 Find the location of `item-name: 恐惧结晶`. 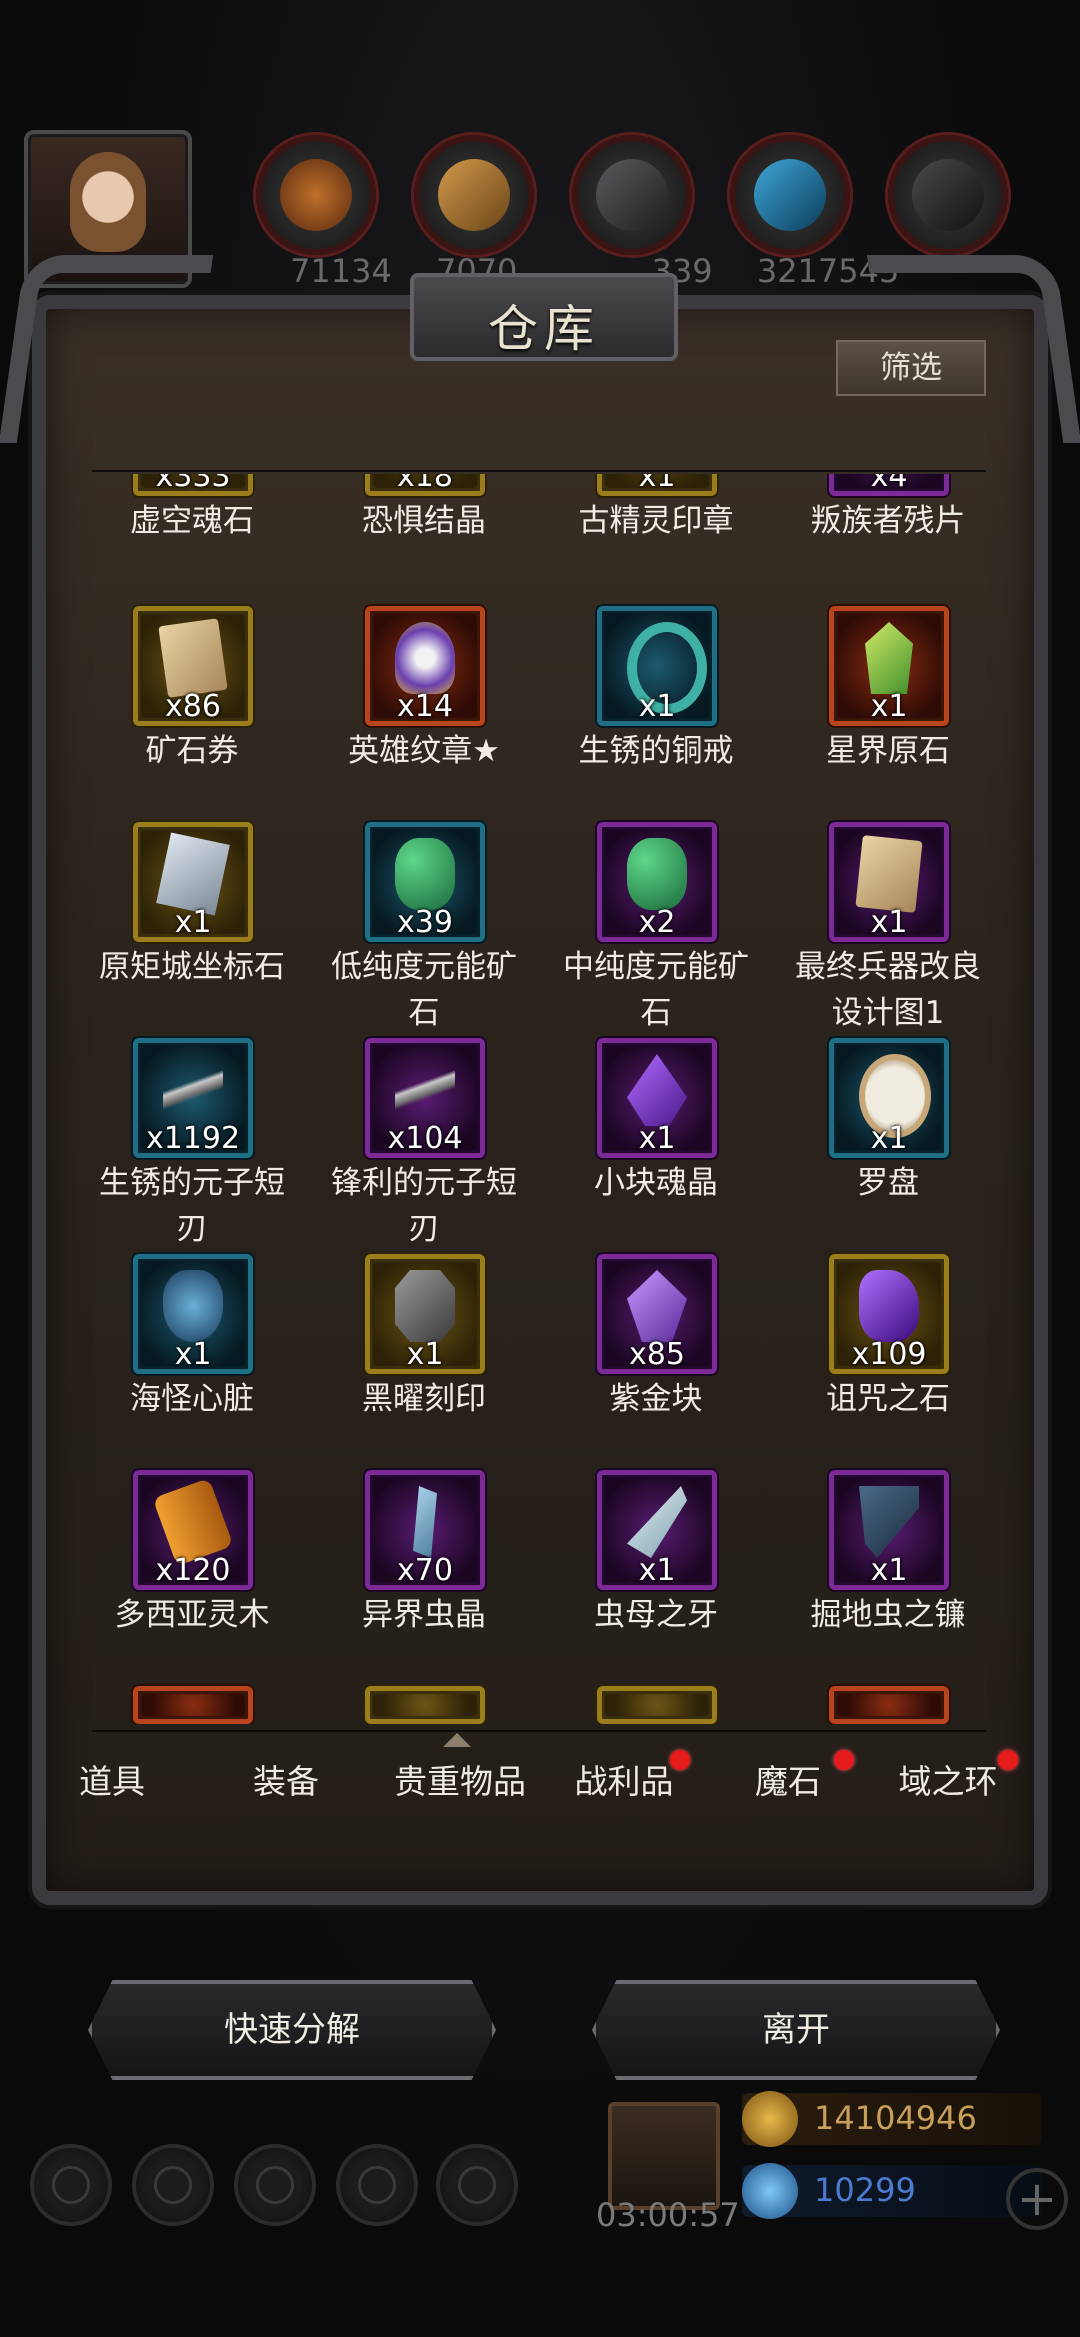

item-name: 恐惧结晶 is located at coordinates (424, 521).